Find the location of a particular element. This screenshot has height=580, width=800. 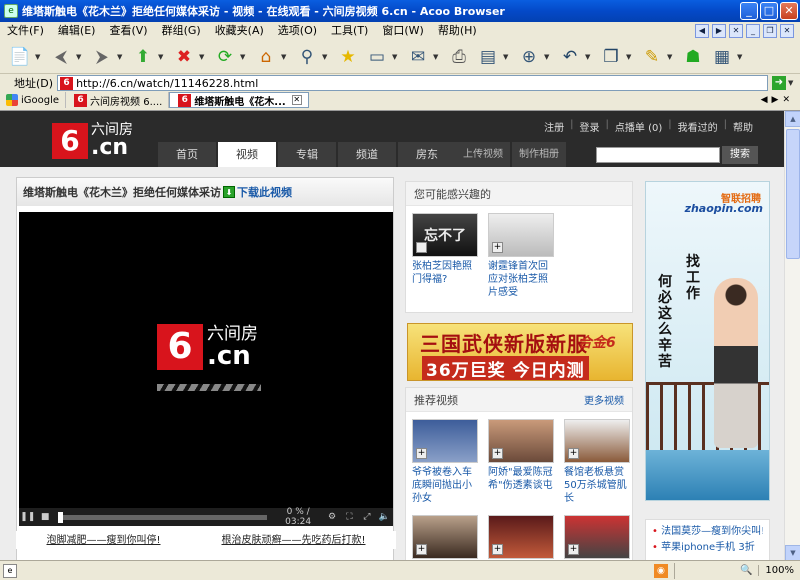

go-arrow-icon: ➜ is located at coordinates (779, 83).